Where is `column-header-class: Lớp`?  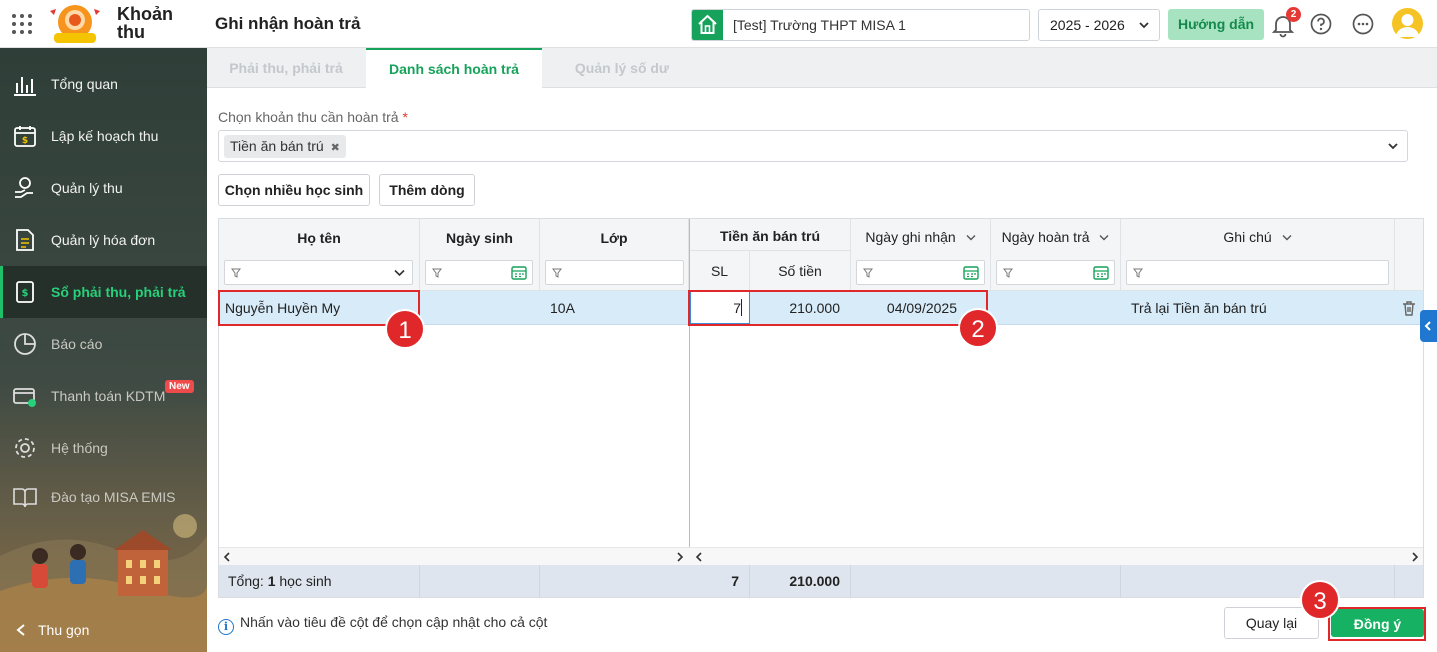 column-header-class: Lớp is located at coordinates (614, 255).